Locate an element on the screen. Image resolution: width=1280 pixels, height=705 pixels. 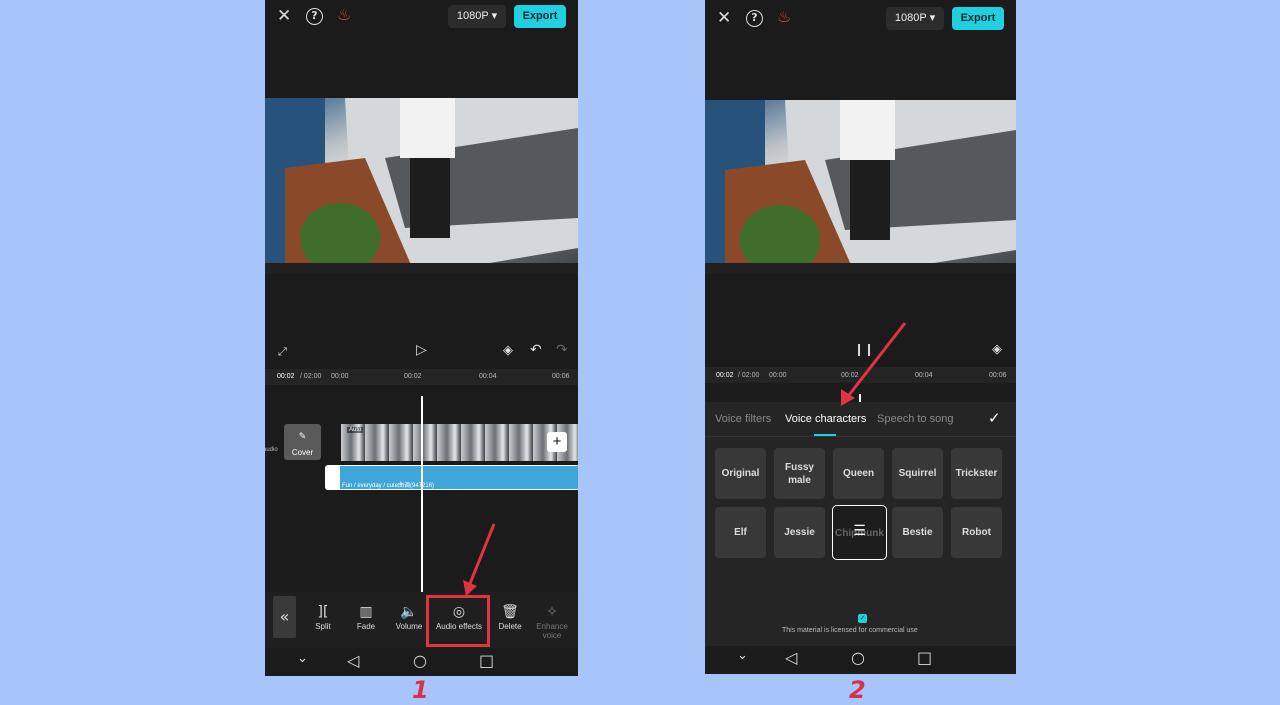
cover-label: Cover is located at coordinates (302, 452).